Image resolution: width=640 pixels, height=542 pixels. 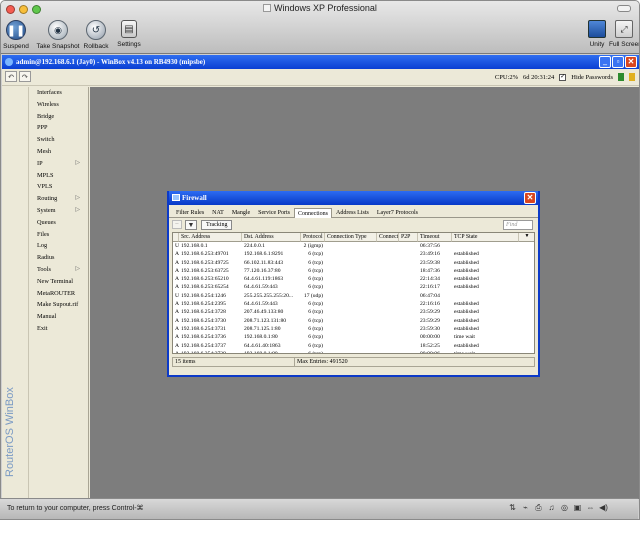 What do you see at coordinates (58, 329) in the screenshot?
I see `menu-item: Exit` at bounding box center [58, 329].